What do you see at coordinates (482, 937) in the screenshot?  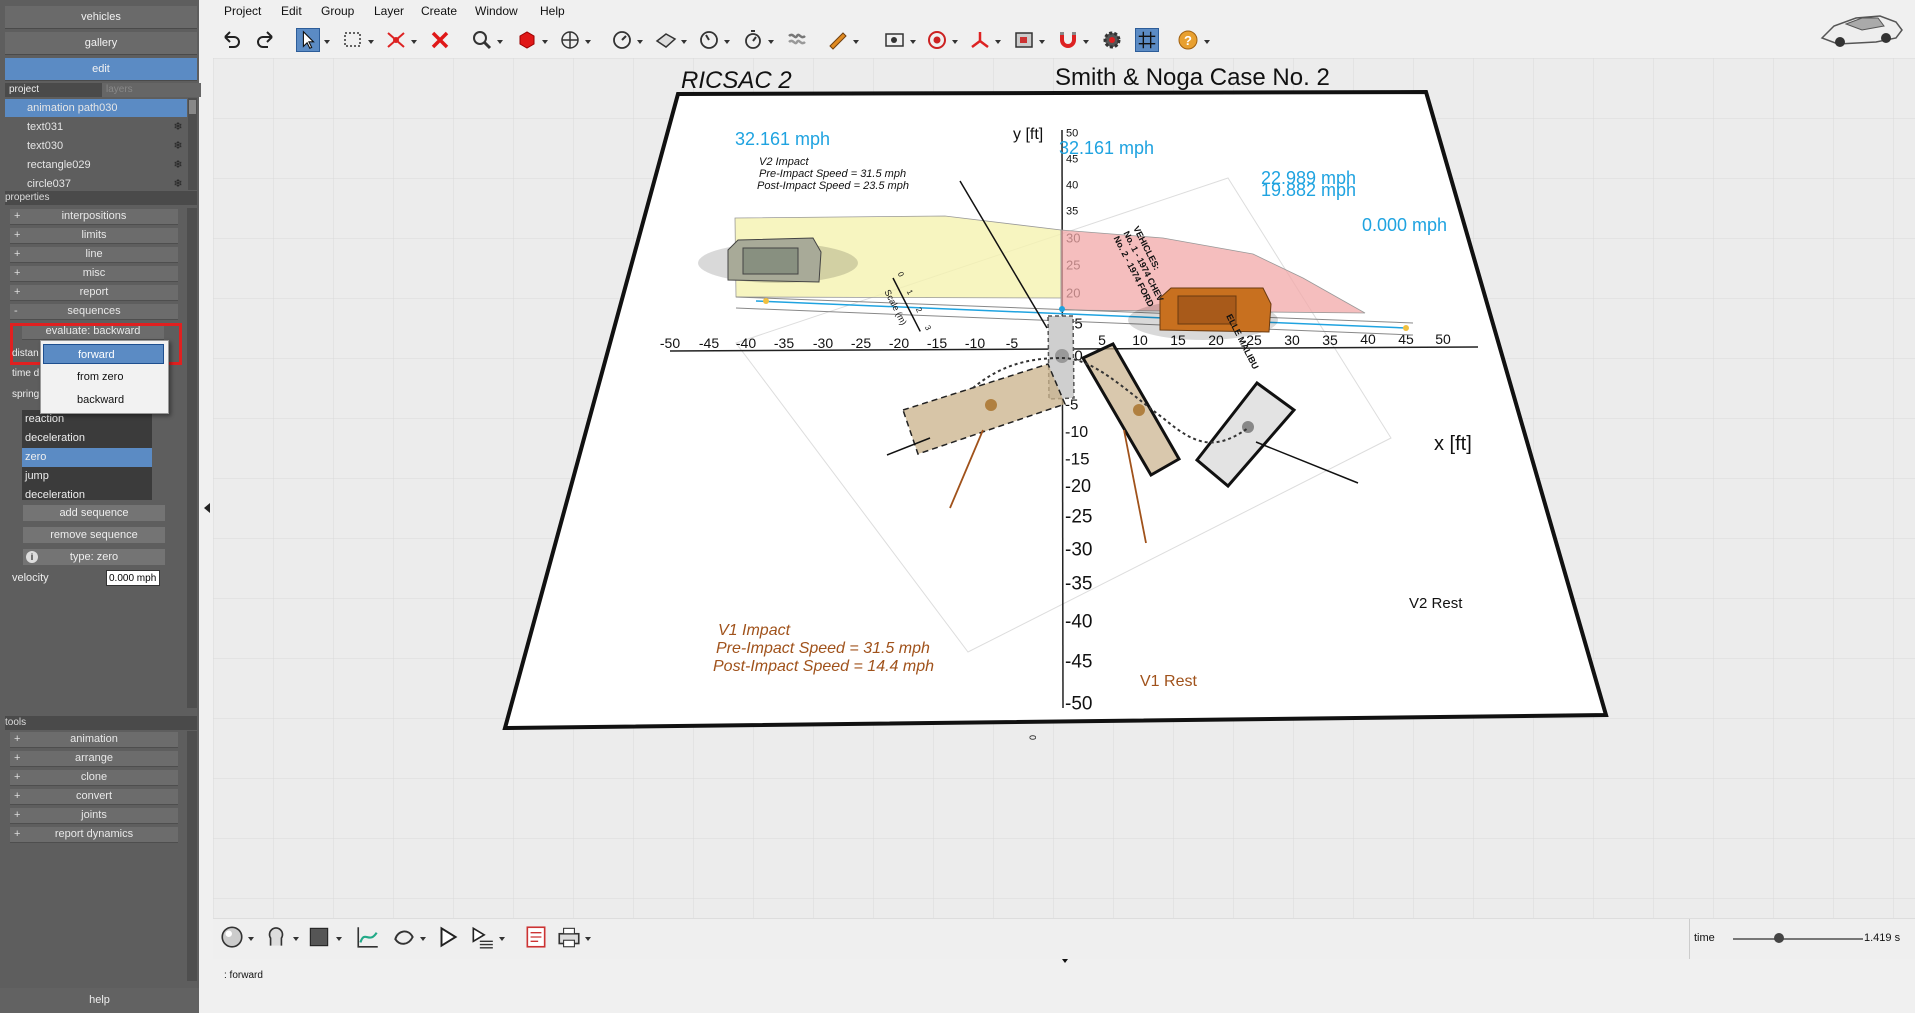 I see `sequence-icon` at bounding box center [482, 937].